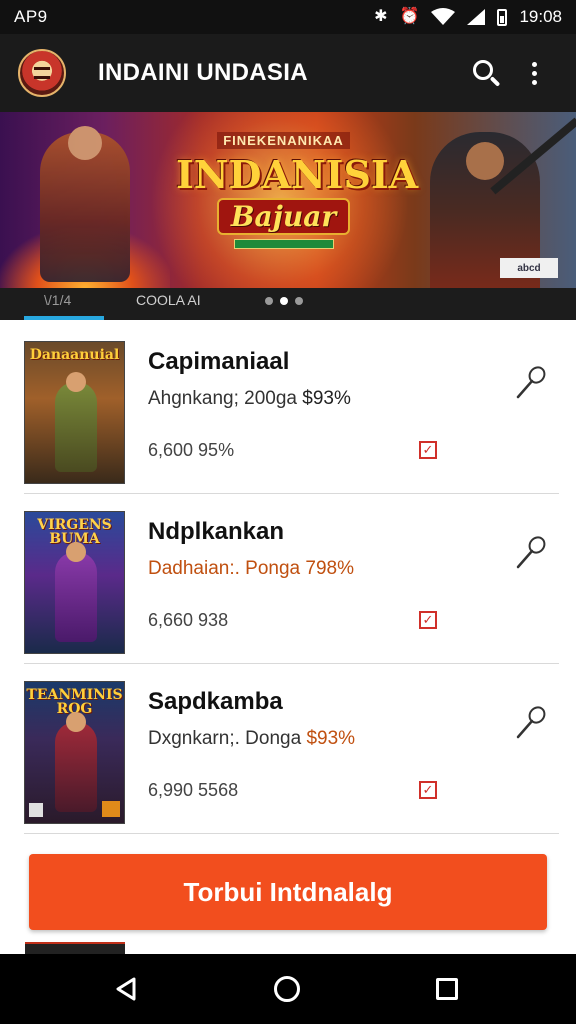 This screenshot has height=1024, width=576. Describe the element at coordinates (219, 361) in the screenshot. I see `game-title: Capimaniaal` at that location.